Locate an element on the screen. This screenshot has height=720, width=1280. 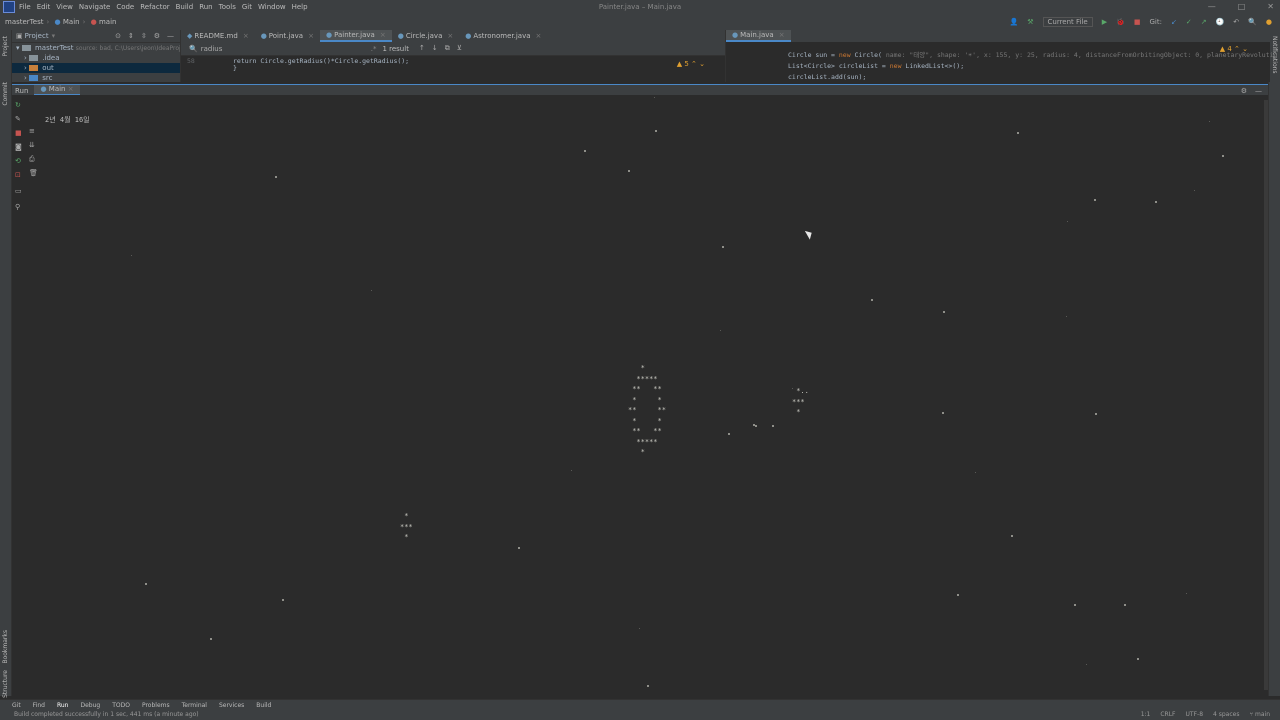
file-encoding: UTF-8 is located at coordinates (1195, 714).